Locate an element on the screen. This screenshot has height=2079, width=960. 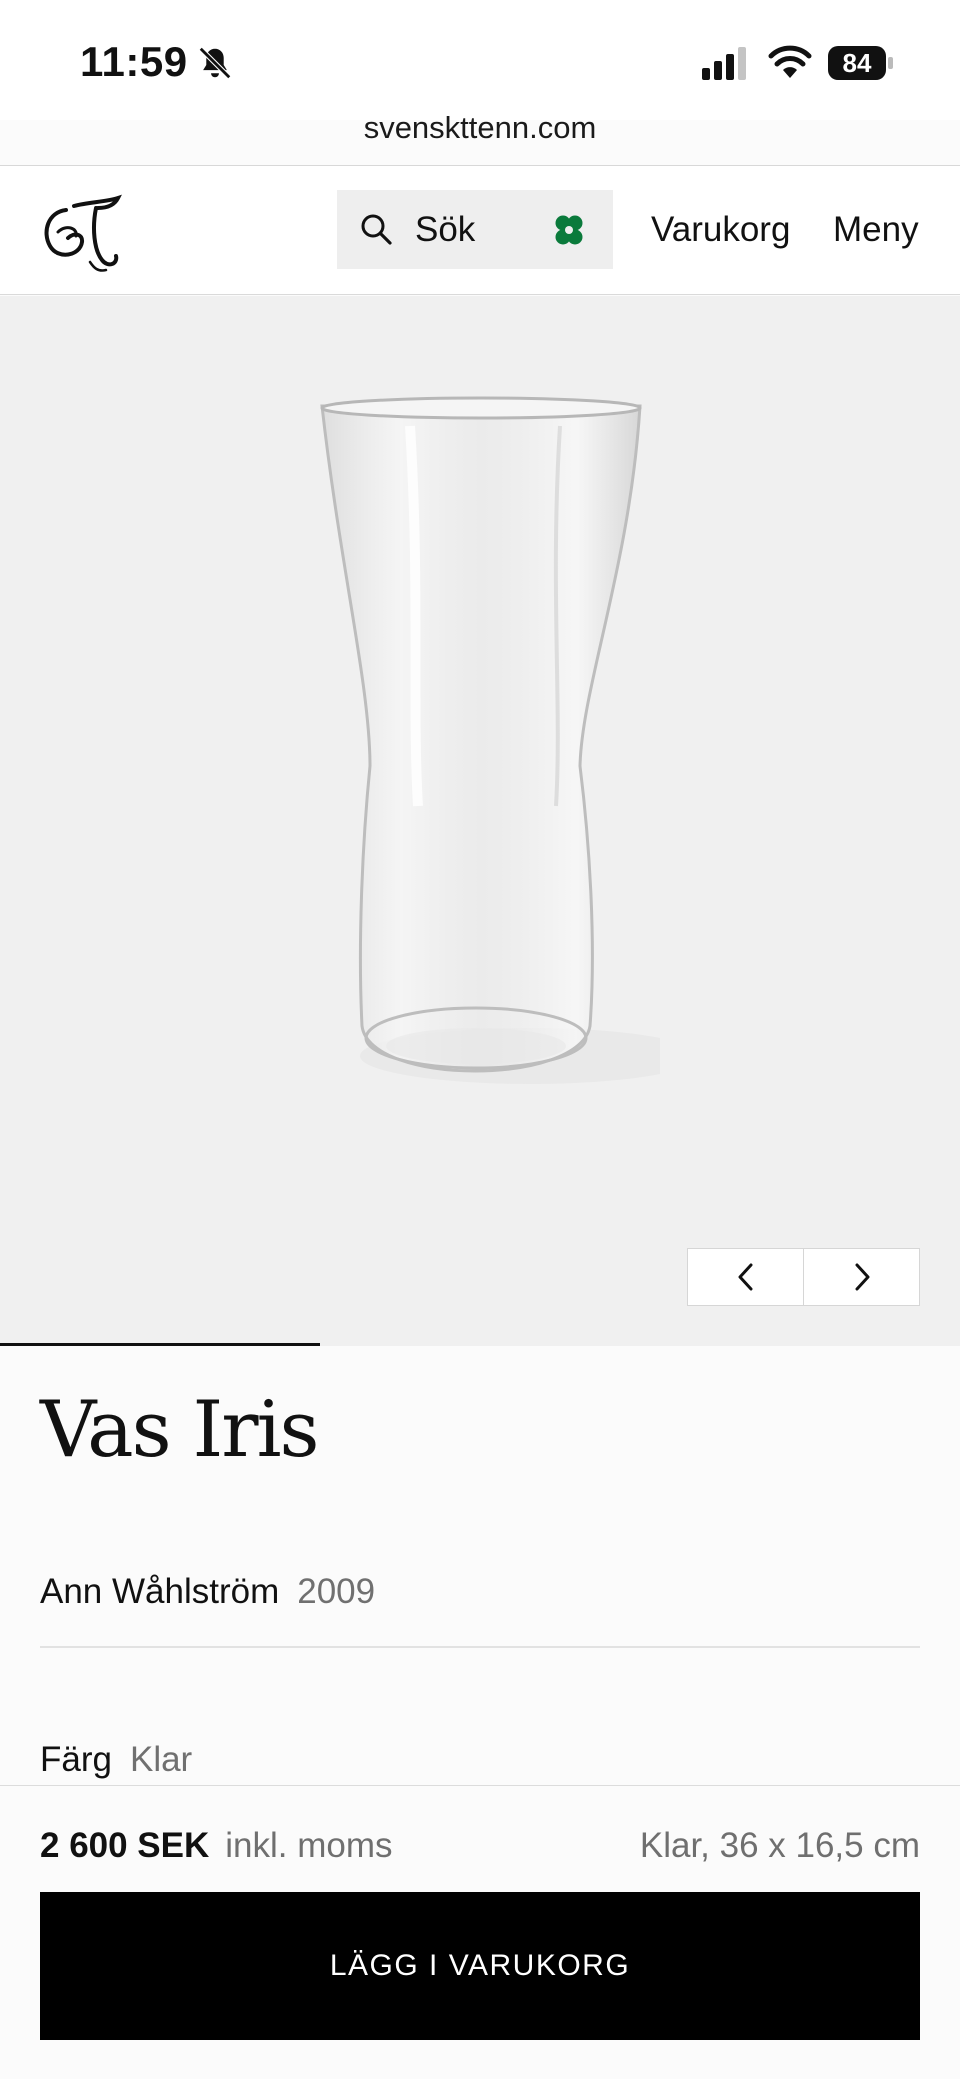
product-image-vase is located at coordinates (490, 740).